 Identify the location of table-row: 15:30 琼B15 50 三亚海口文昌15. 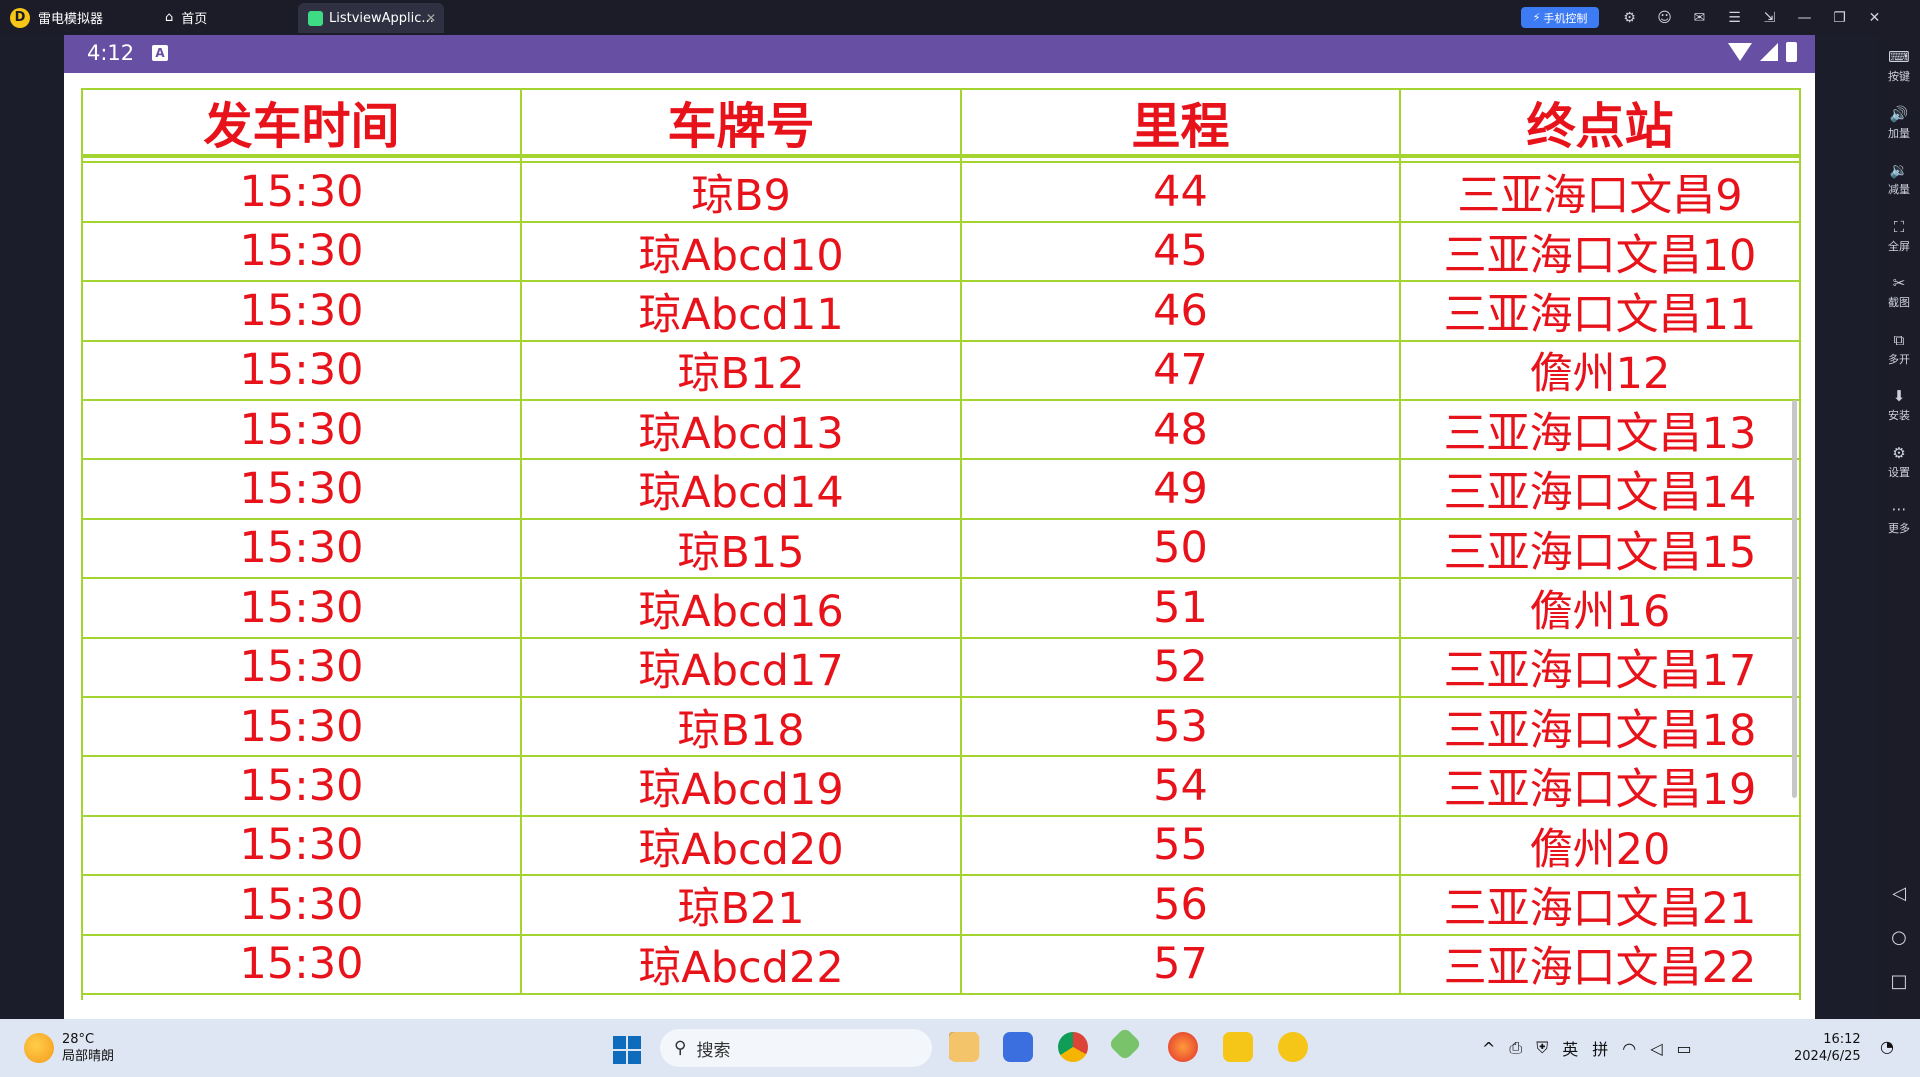
(941, 549).